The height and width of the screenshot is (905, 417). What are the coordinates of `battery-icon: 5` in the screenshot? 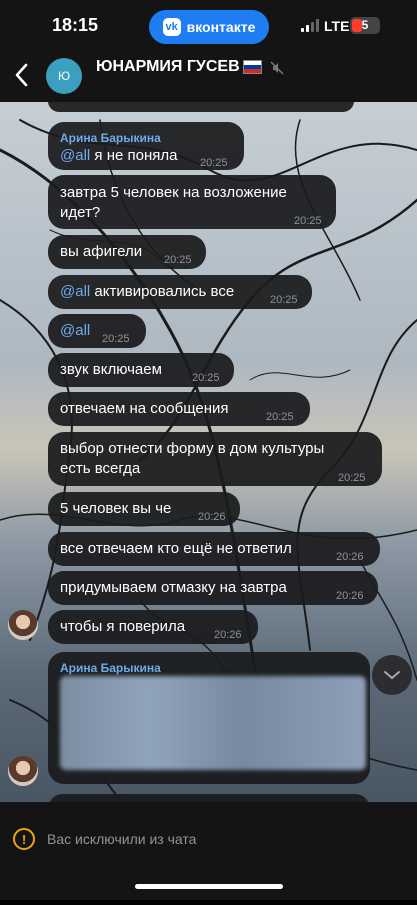 It's located at (365, 25).